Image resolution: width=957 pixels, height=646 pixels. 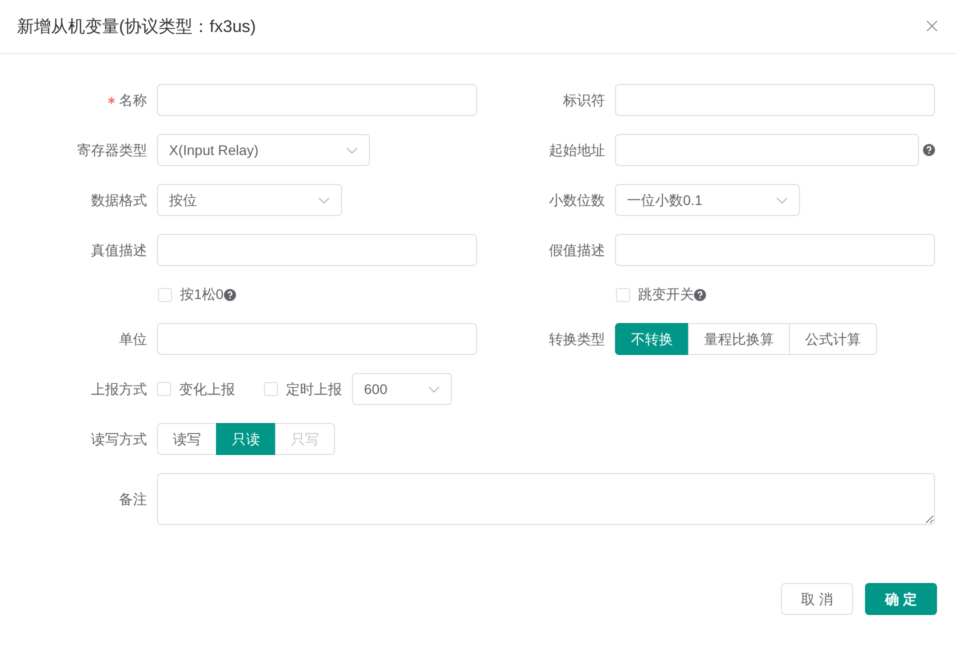 What do you see at coordinates (652, 339) in the screenshot?
I see `segment-button: 不转换` at bounding box center [652, 339].